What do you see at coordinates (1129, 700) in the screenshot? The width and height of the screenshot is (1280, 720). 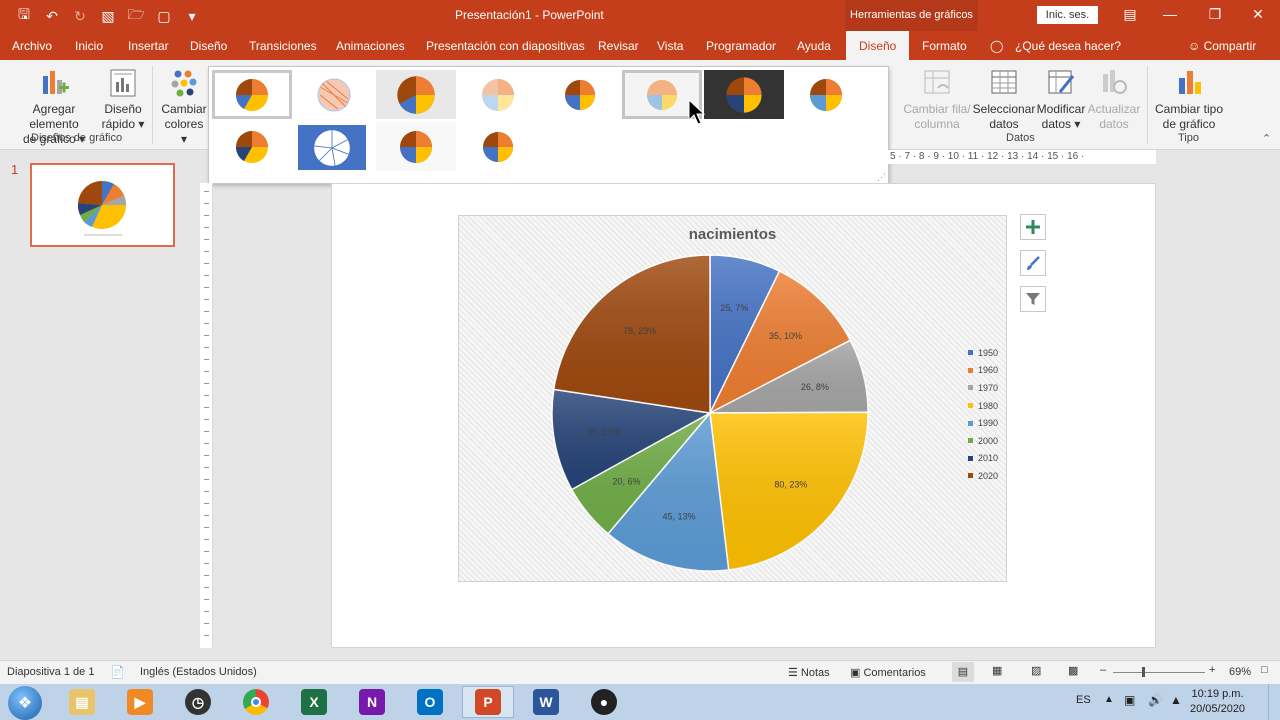 I see `action-center-icon: ▣` at bounding box center [1129, 700].